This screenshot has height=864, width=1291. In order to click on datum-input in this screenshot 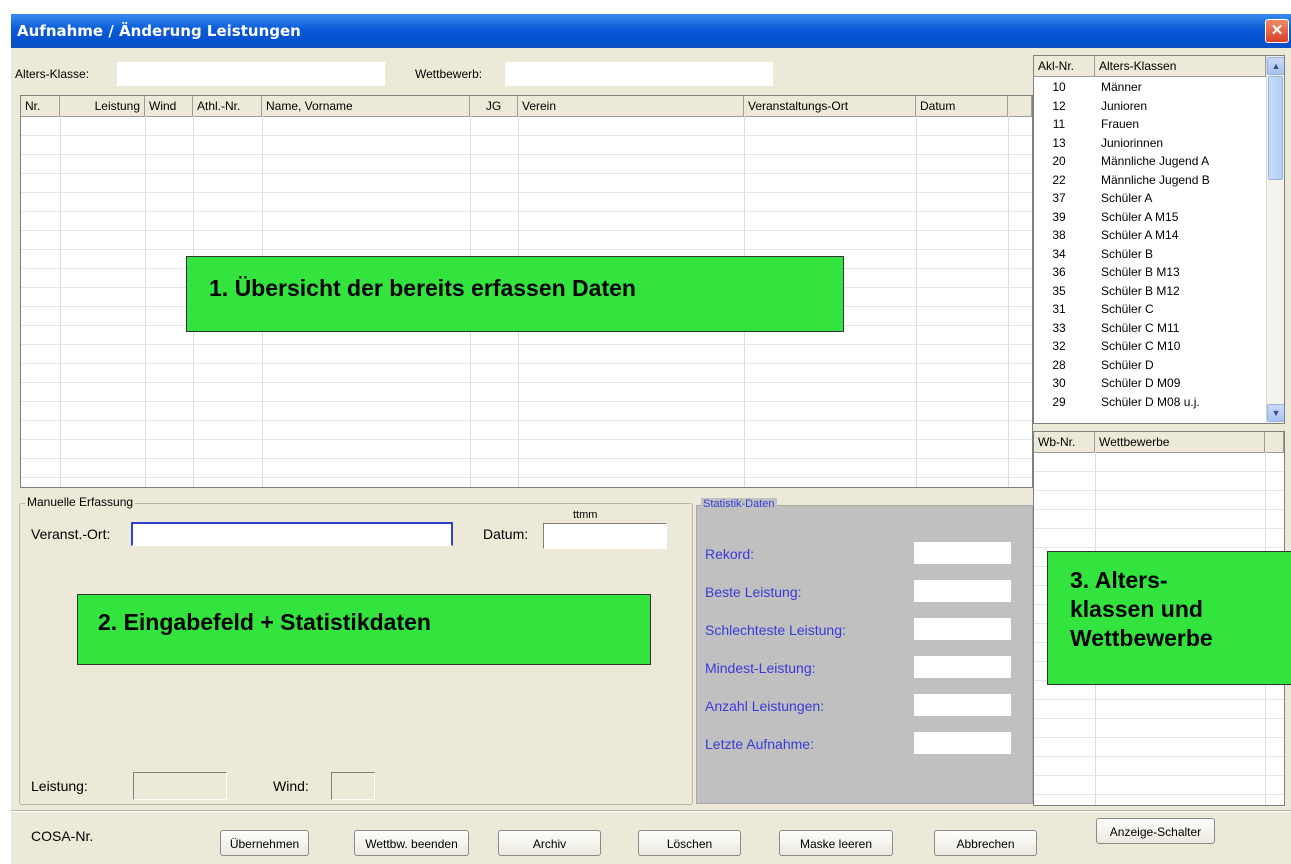, I will do `click(605, 536)`.